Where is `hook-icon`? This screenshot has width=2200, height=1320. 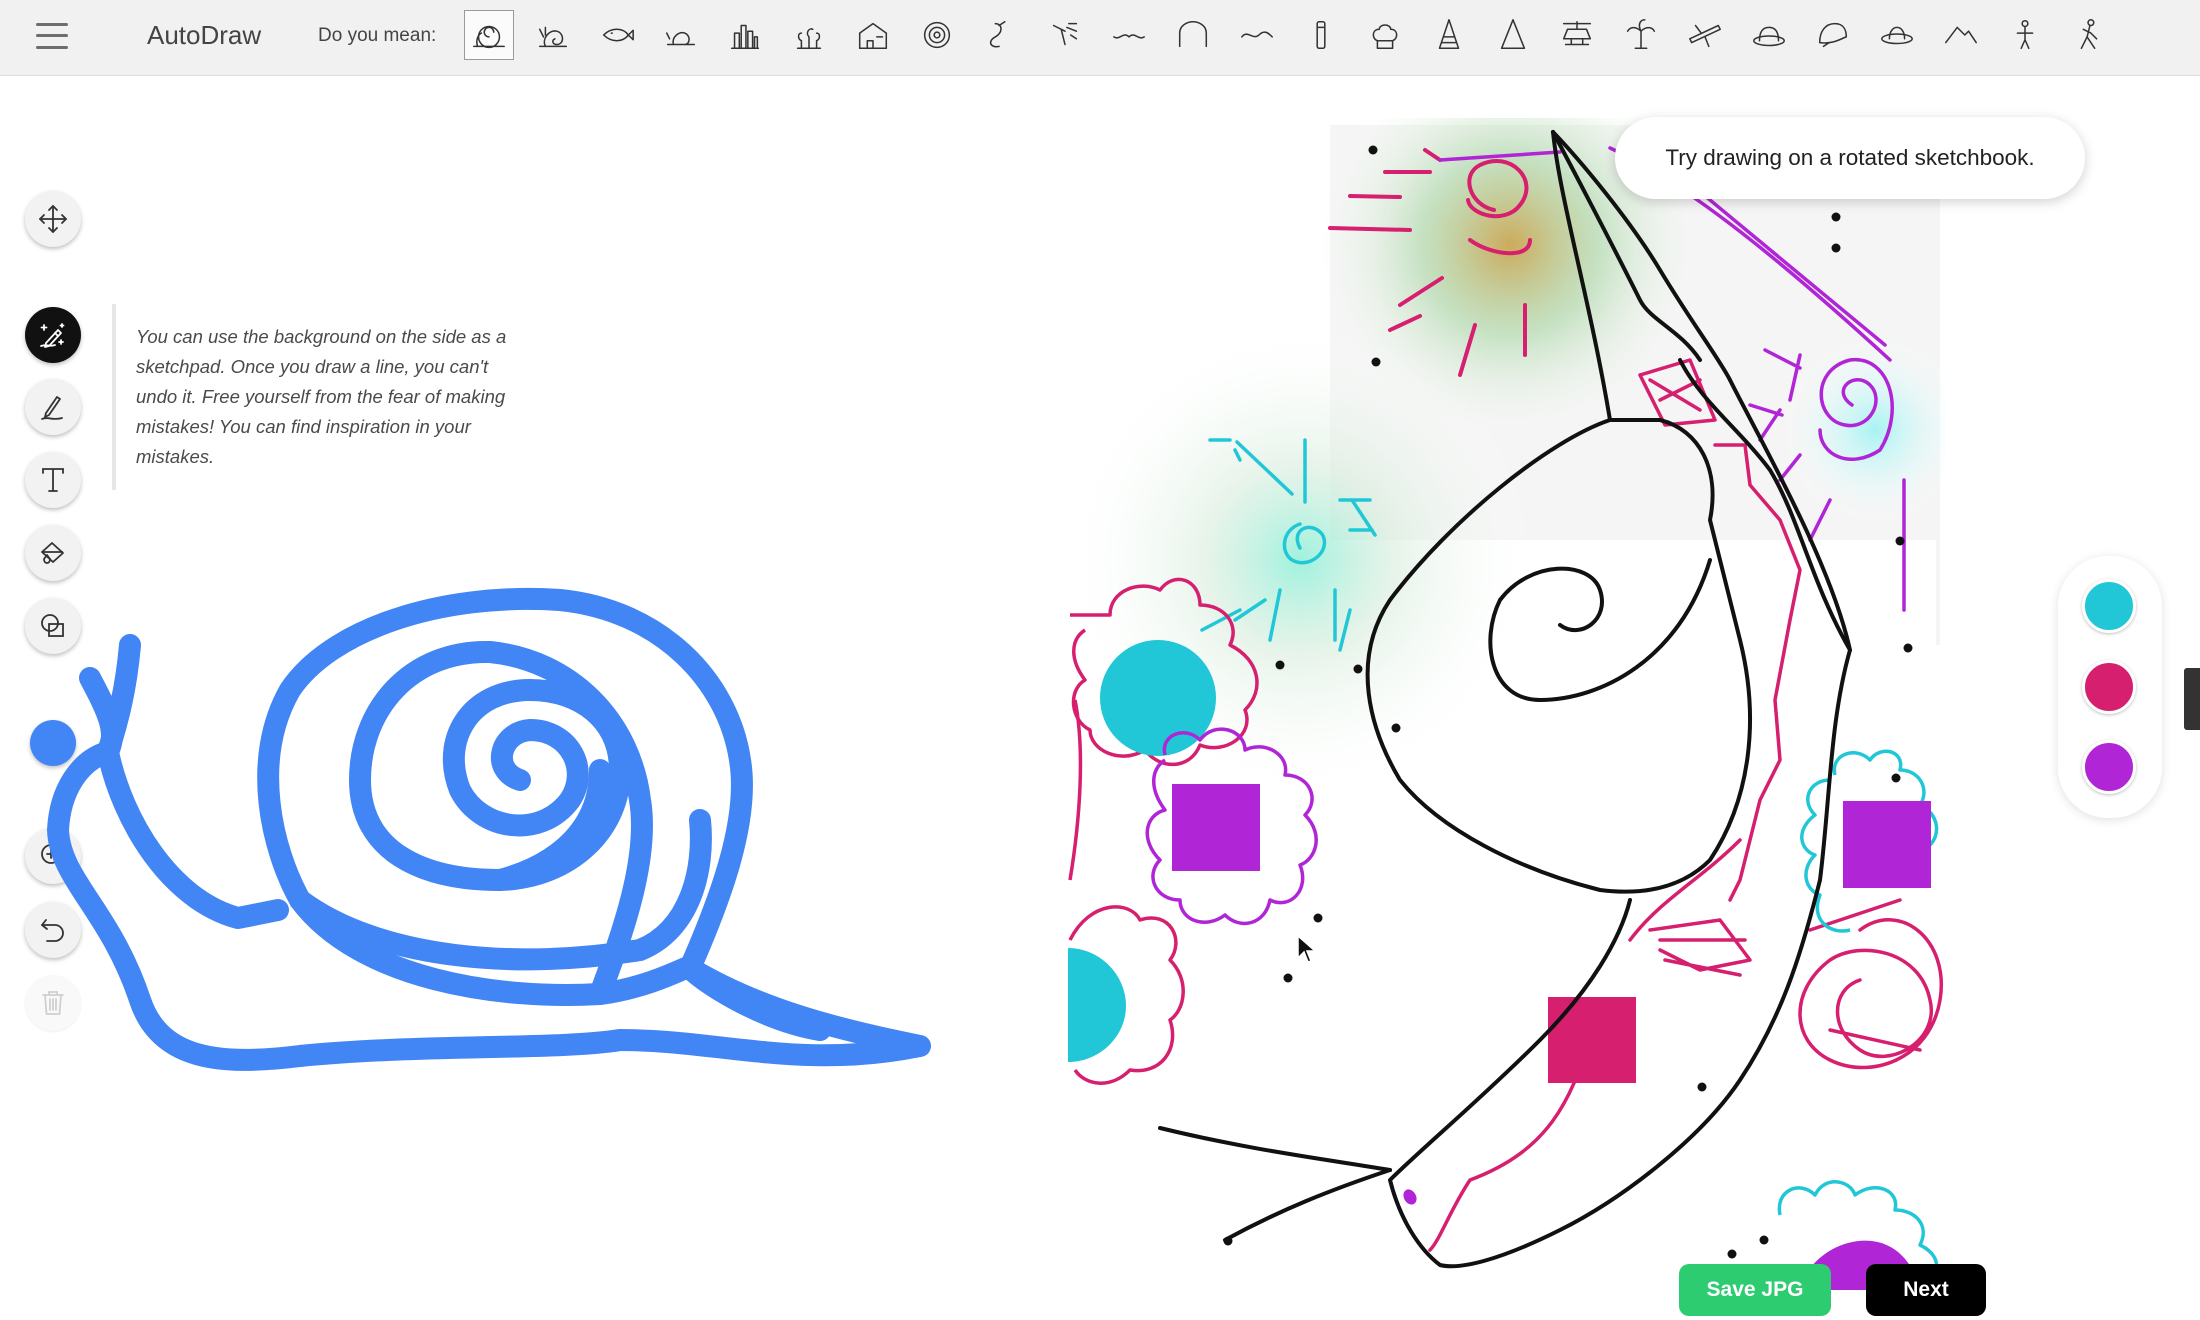 hook-icon is located at coordinates (997, 34).